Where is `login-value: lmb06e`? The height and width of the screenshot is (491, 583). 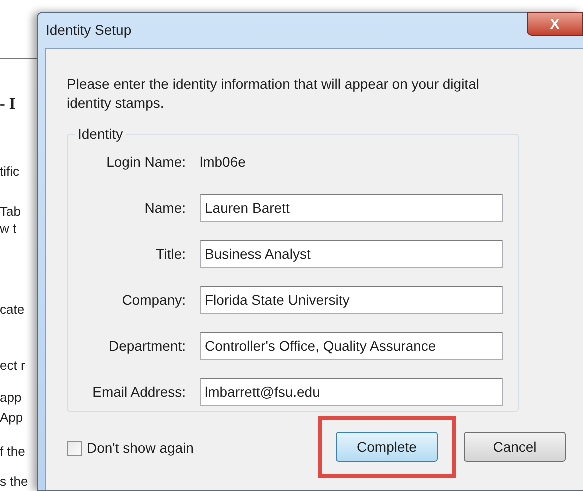
login-value: lmb06e is located at coordinates (223, 162).